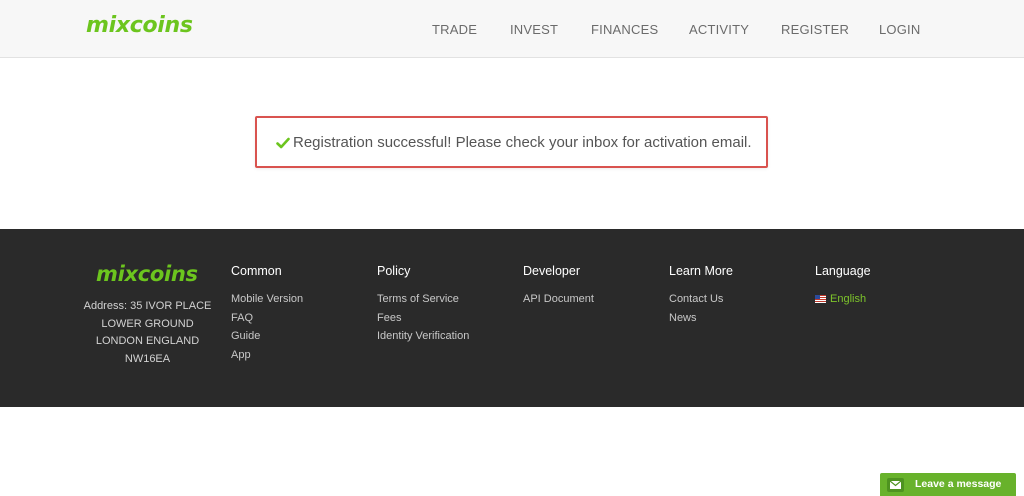 The height and width of the screenshot is (496, 1024). Describe the element at coordinates (423, 318) in the screenshot. I see `footer-link-fees: Fees` at that location.